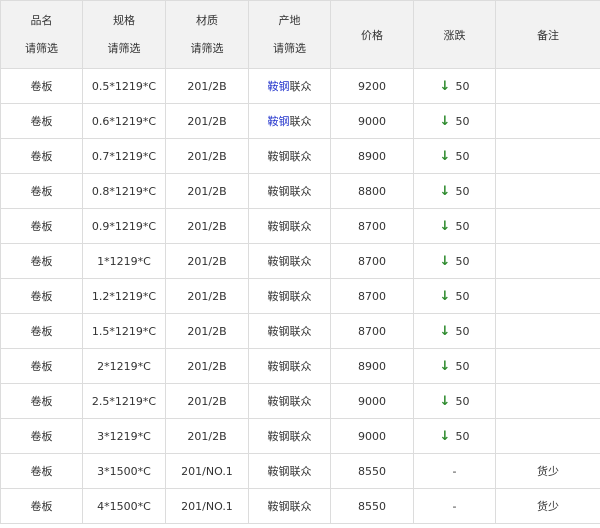 The height and width of the screenshot is (528, 600). What do you see at coordinates (124, 48) in the screenshot?
I see `spec-filter-select: 请筛选` at bounding box center [124, 48].